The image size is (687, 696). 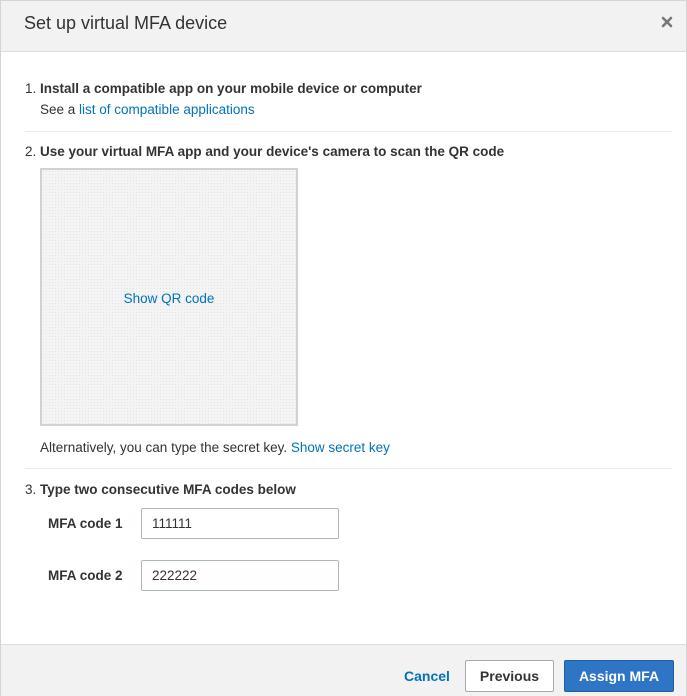 I want to click on qr-code-box: Show QR code, so click(x=169, y=297).